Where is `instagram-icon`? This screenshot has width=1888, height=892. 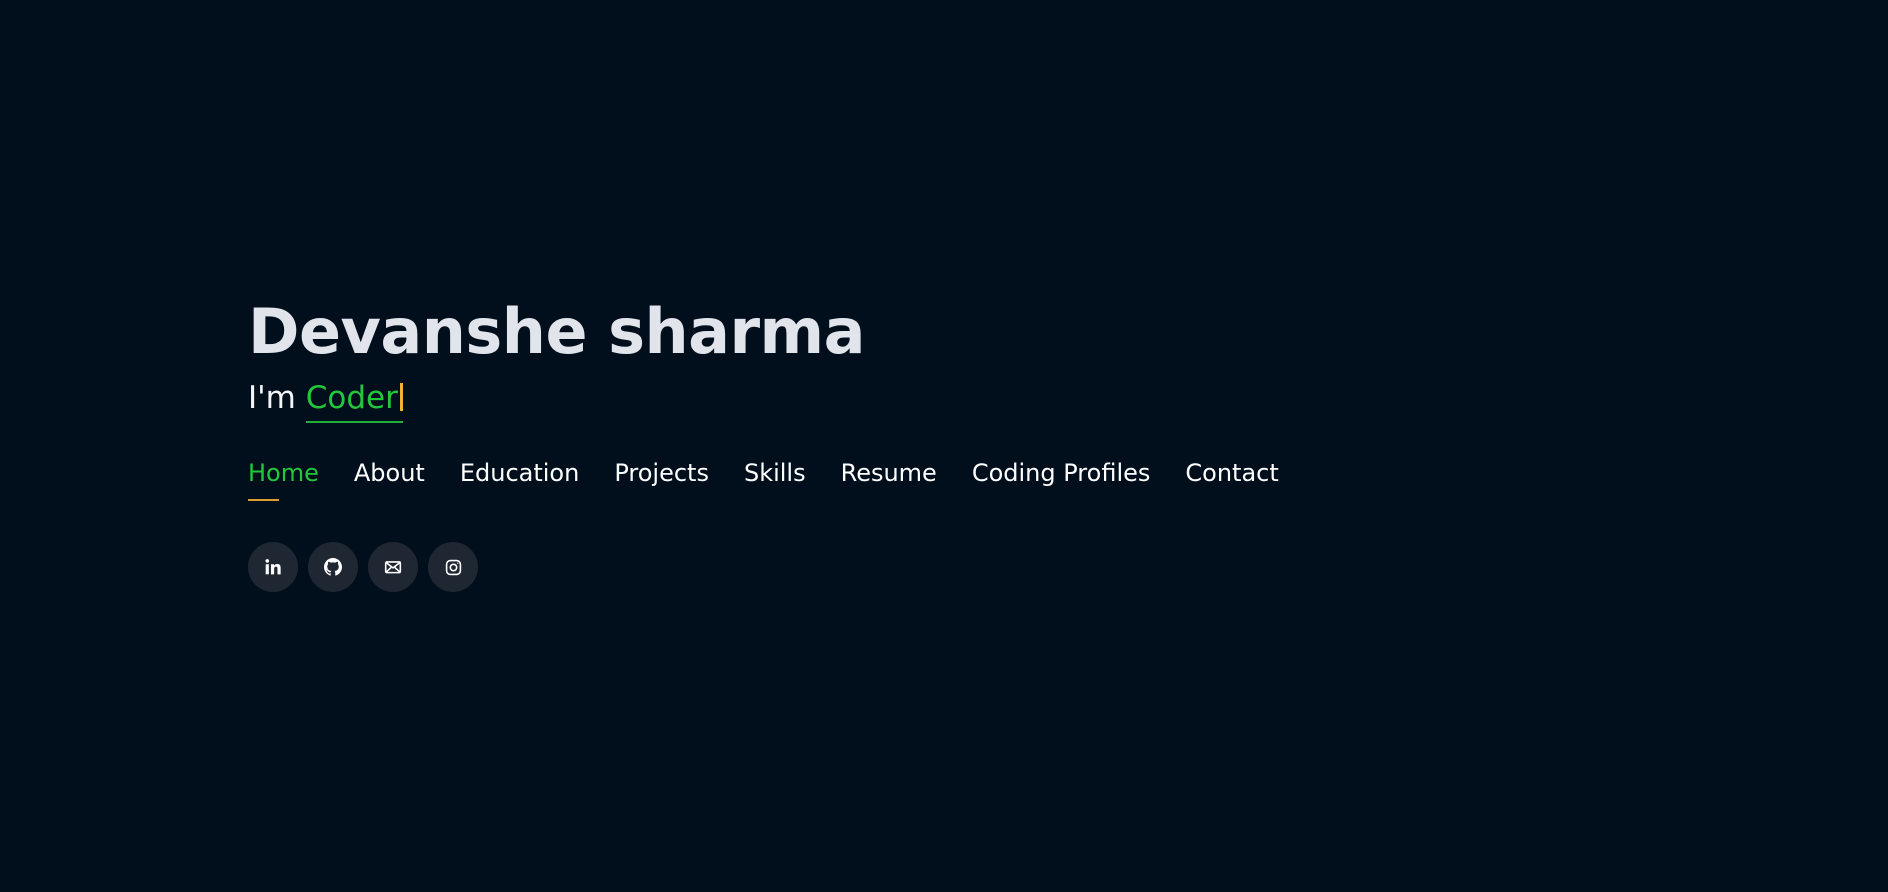 instagram-icon is located at coordinates (453, 567).